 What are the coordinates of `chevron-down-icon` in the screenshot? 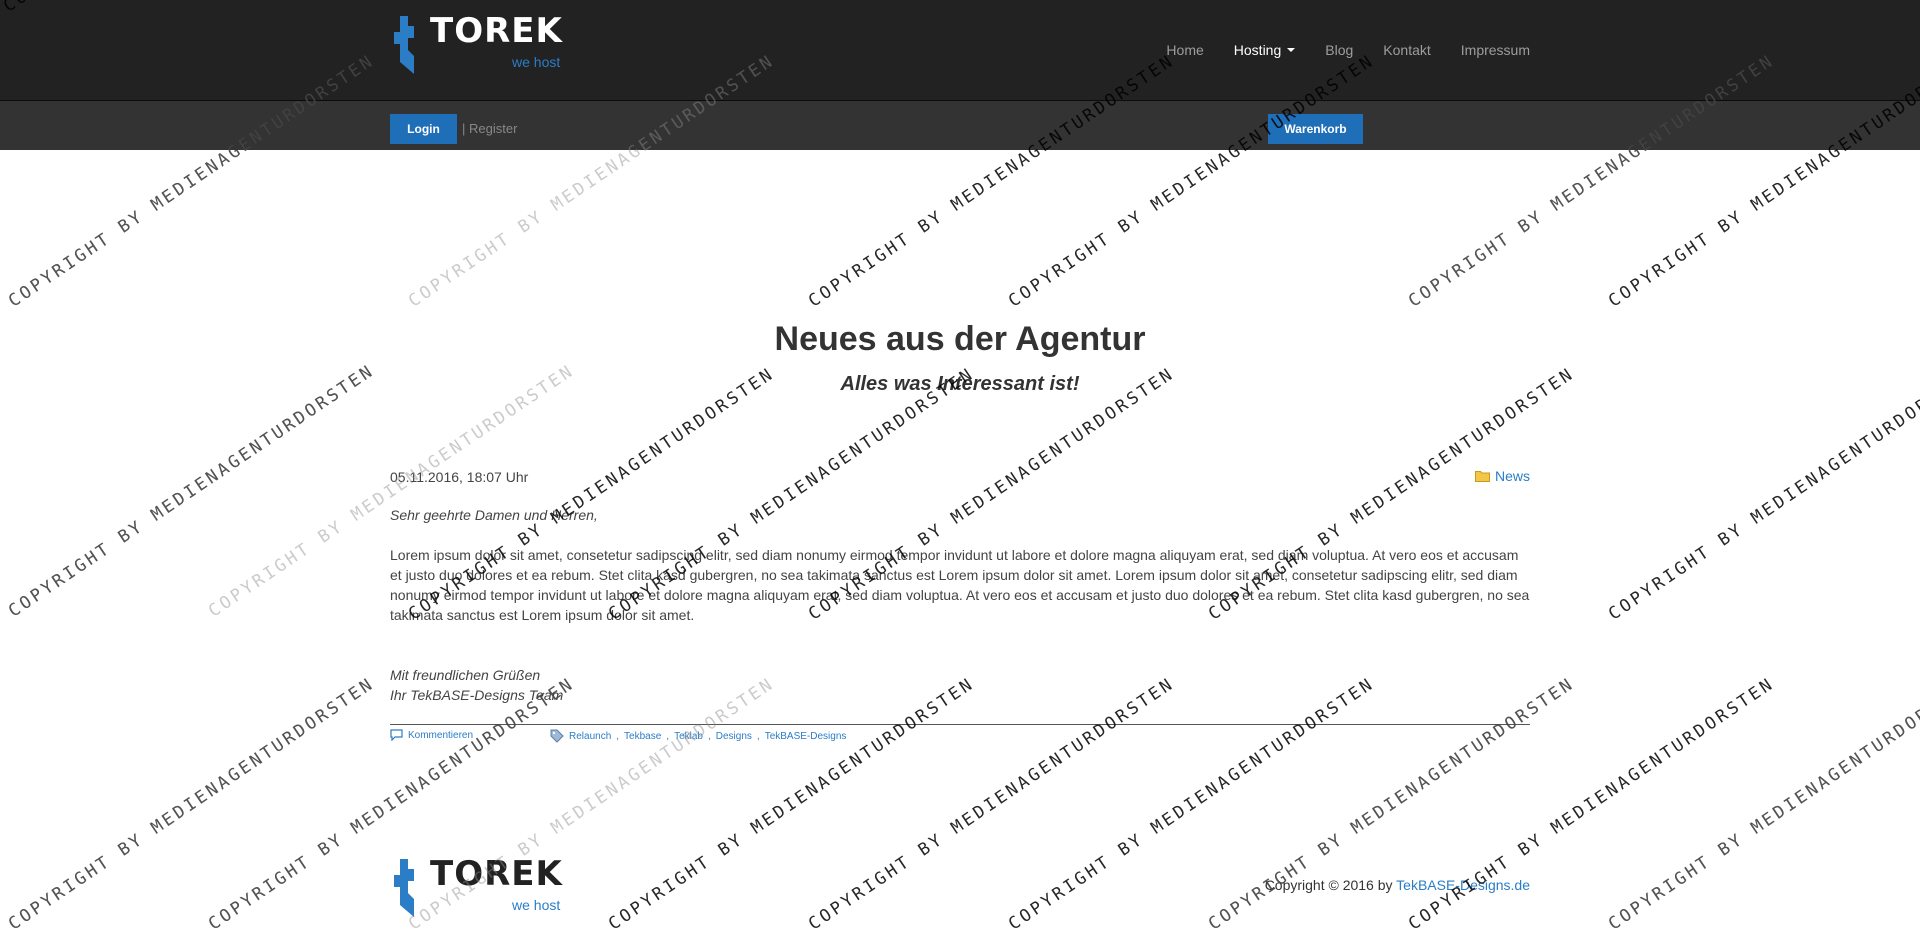 It's located at (1291, 50).